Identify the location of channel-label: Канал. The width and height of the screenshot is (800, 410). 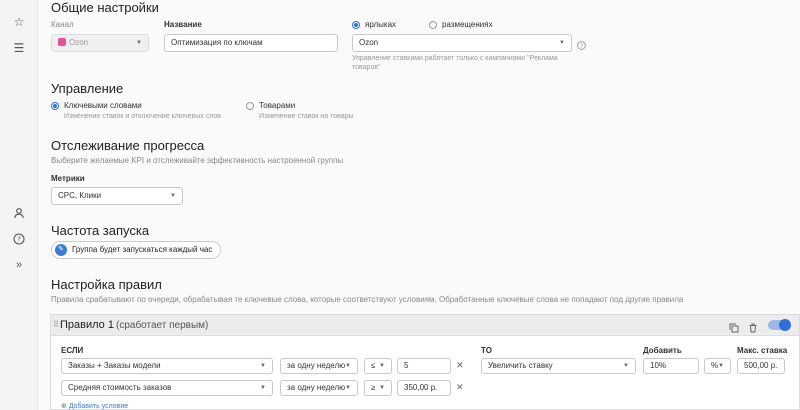
(62, 24).